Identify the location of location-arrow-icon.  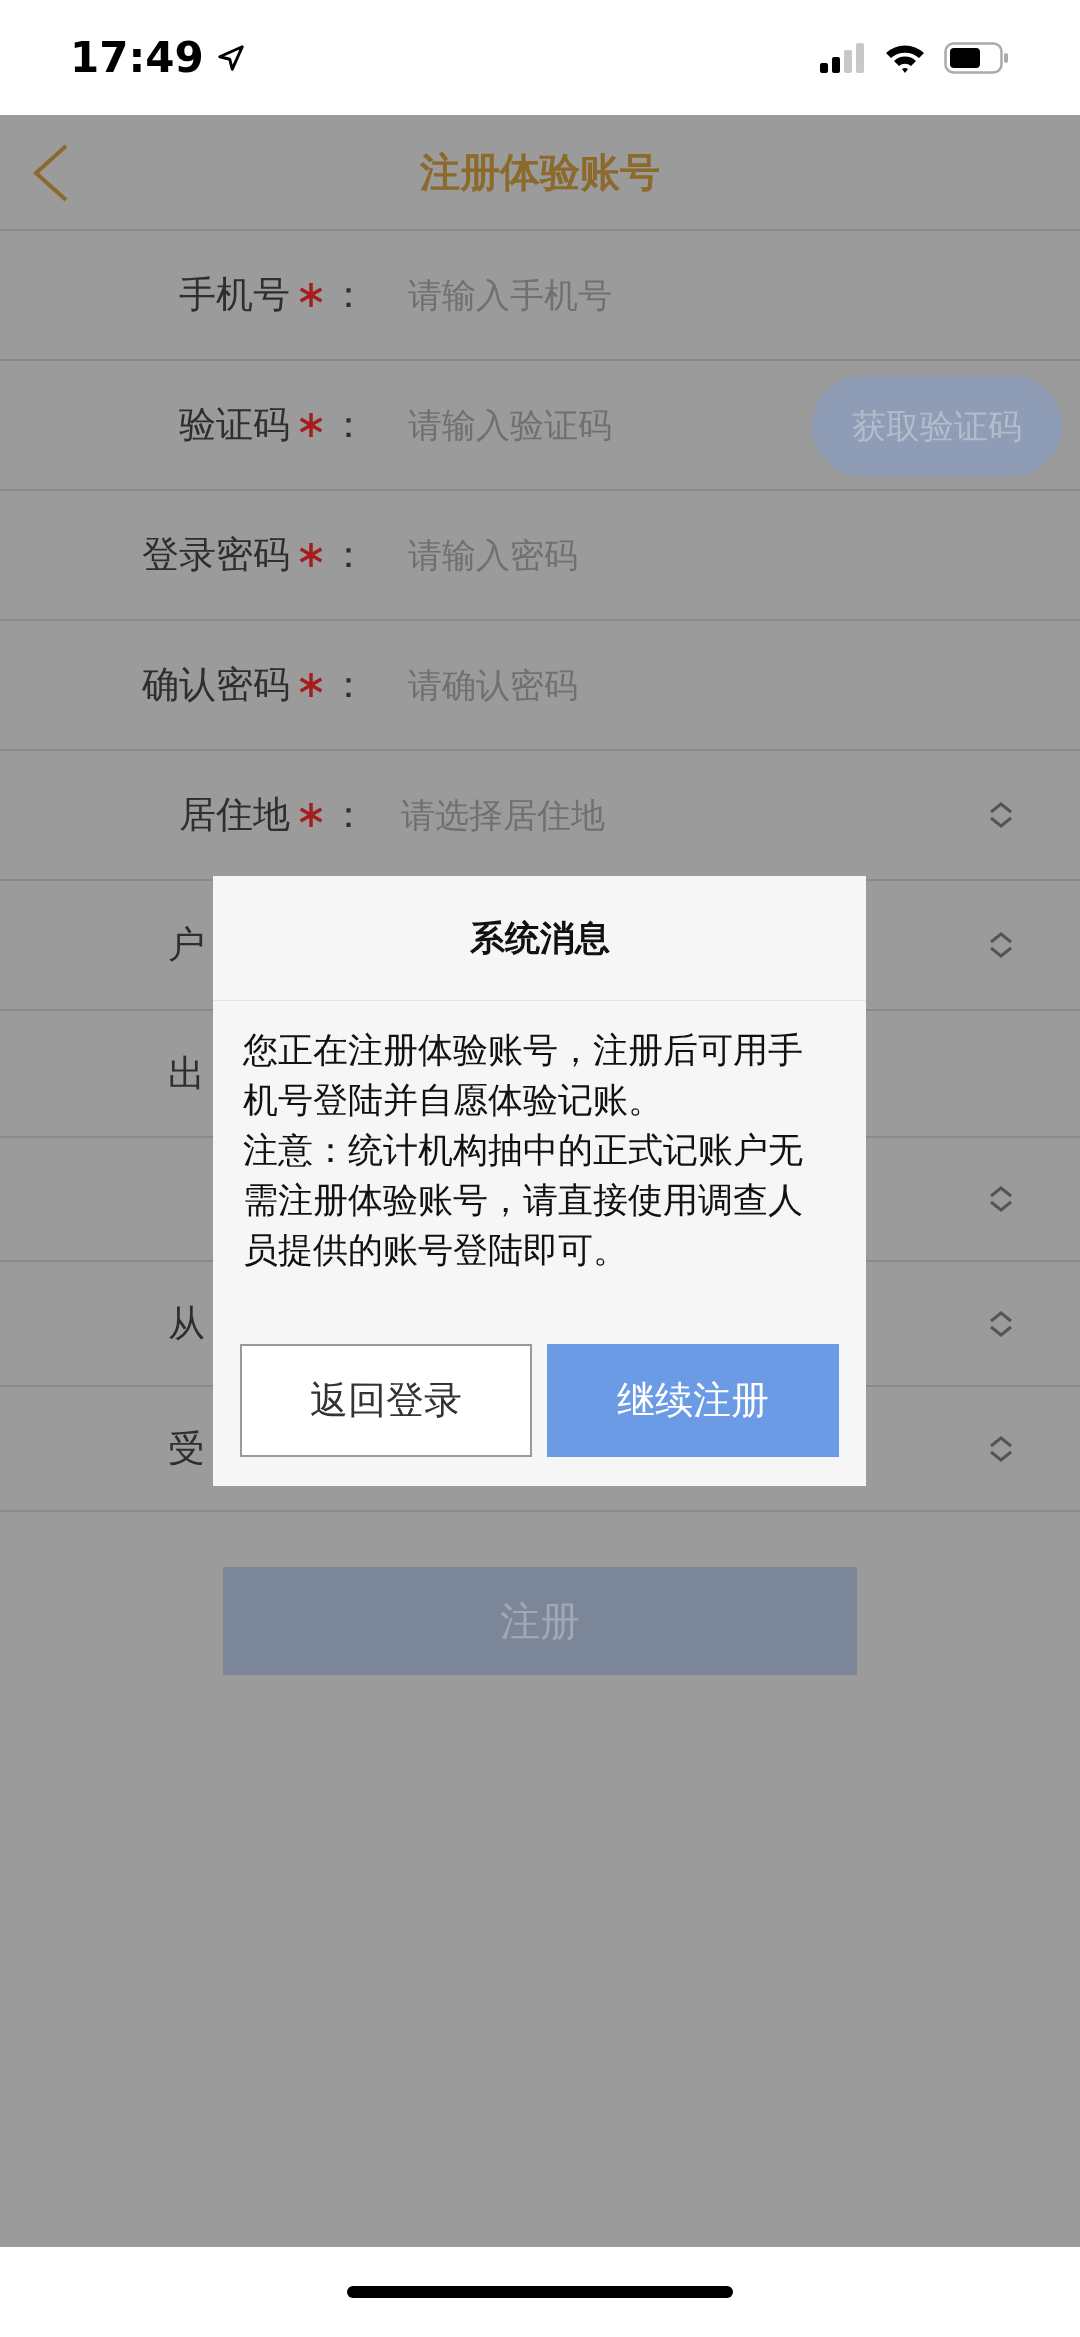
(230, 57).